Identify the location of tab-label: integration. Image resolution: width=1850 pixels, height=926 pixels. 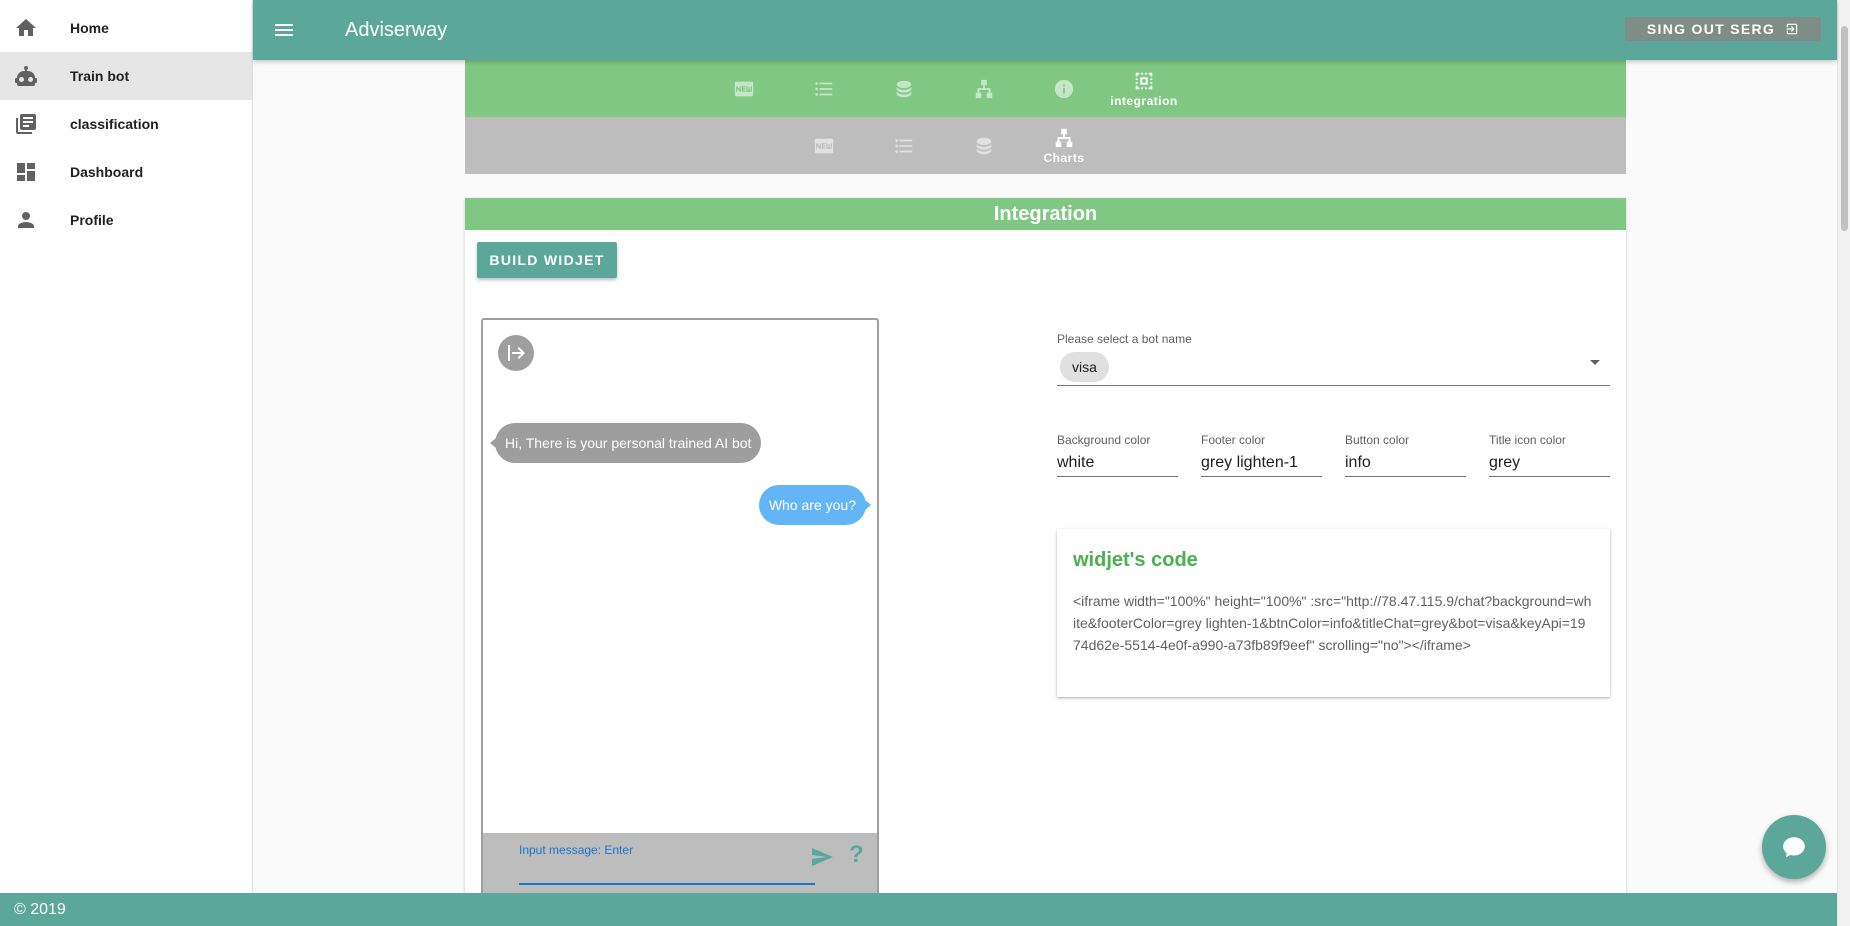
(1144, 100).